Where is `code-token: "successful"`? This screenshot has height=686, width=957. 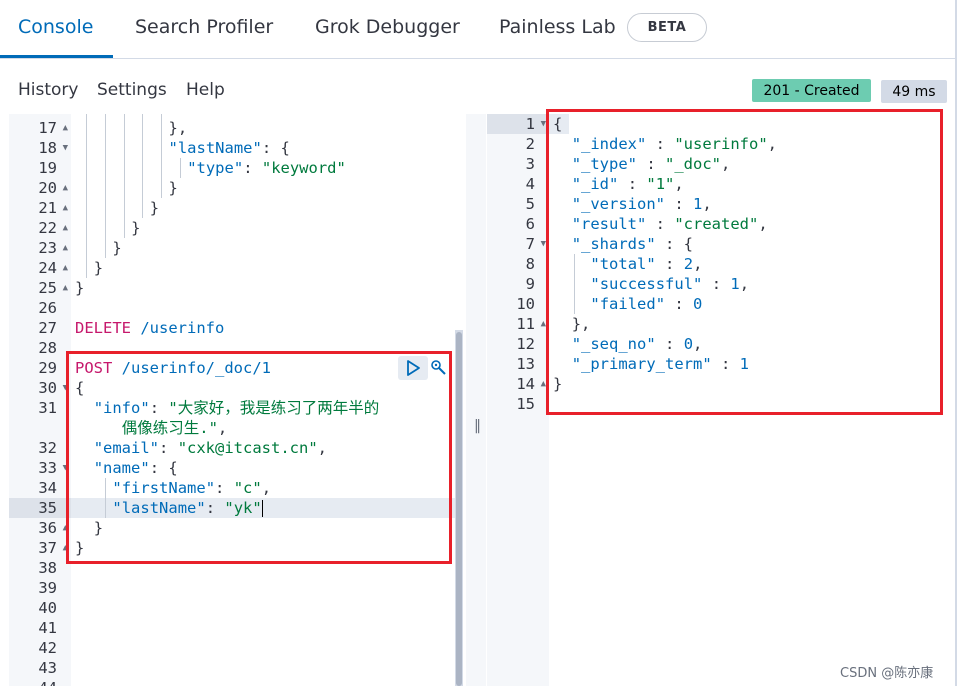
code-token: "successful" is located at coordinates (646, 284).